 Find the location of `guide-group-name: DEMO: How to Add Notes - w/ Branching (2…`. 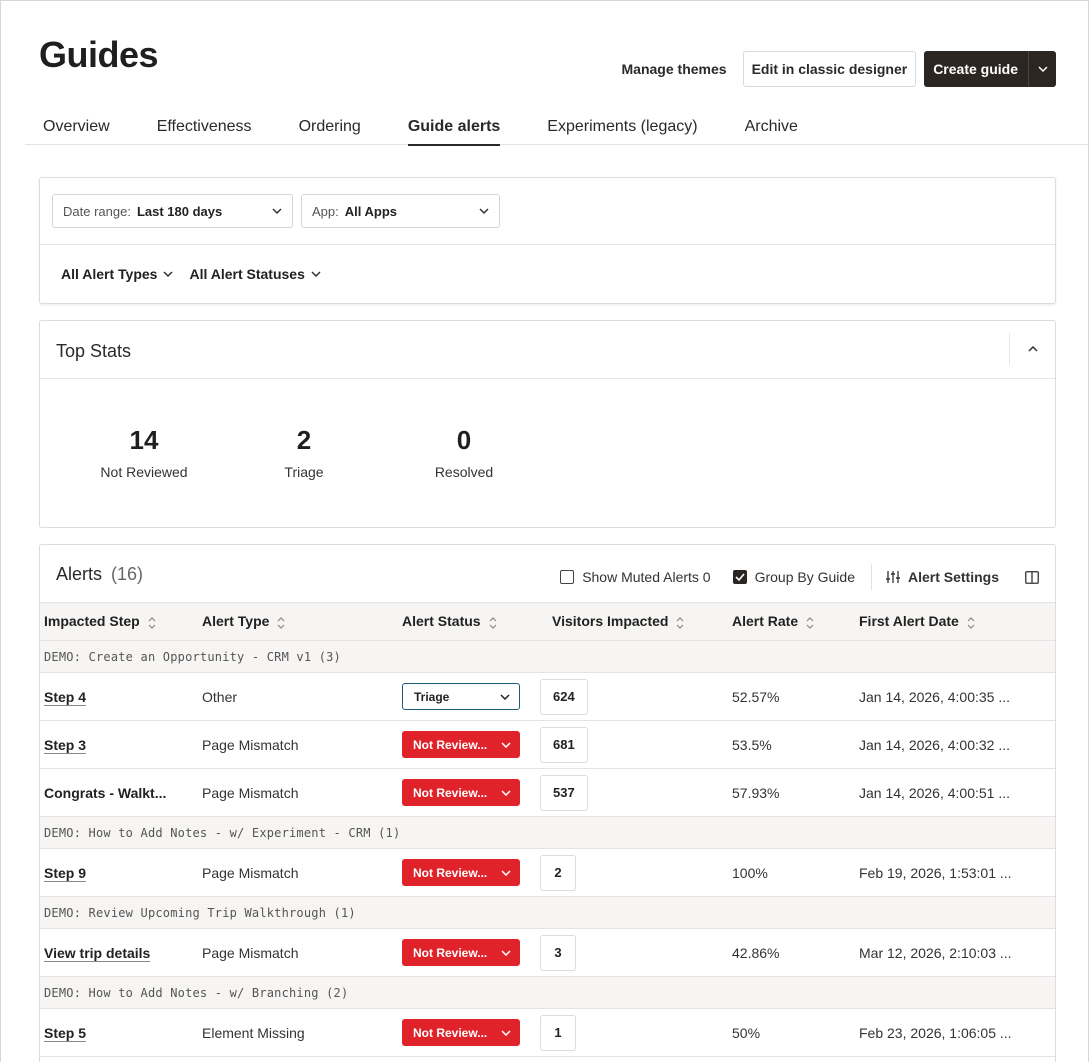

guide-group-name: DEMO: How to Add Notes - w/ Branching (2… is located at coordinates (196, 992).